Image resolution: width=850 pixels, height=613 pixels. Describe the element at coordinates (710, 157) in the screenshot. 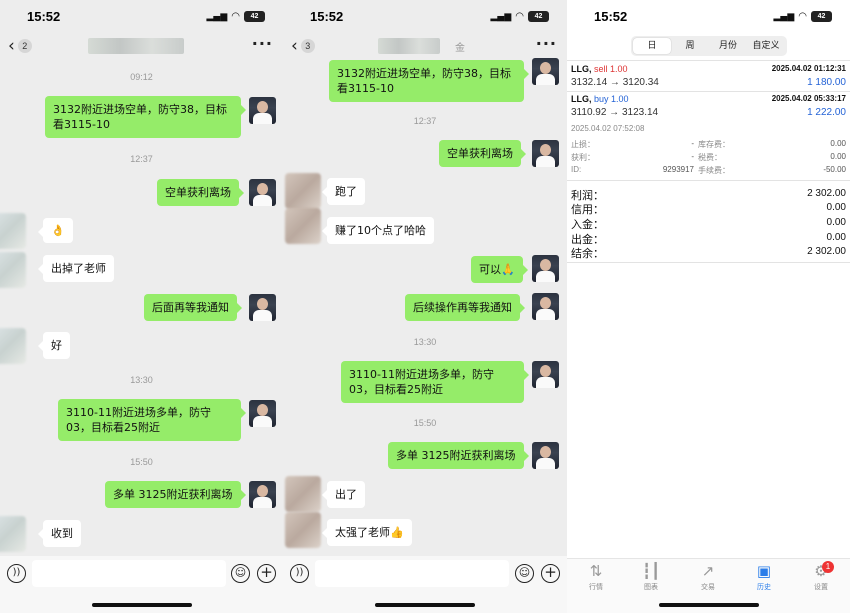

I see `tax-label: 税费：` at that location.